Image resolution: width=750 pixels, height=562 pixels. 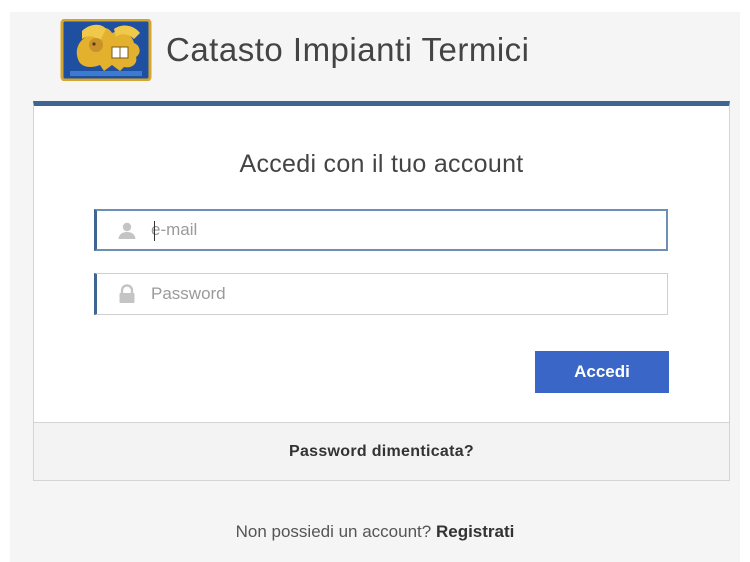 I want to click on register-link: Registrati, so click(x=475, y=531).